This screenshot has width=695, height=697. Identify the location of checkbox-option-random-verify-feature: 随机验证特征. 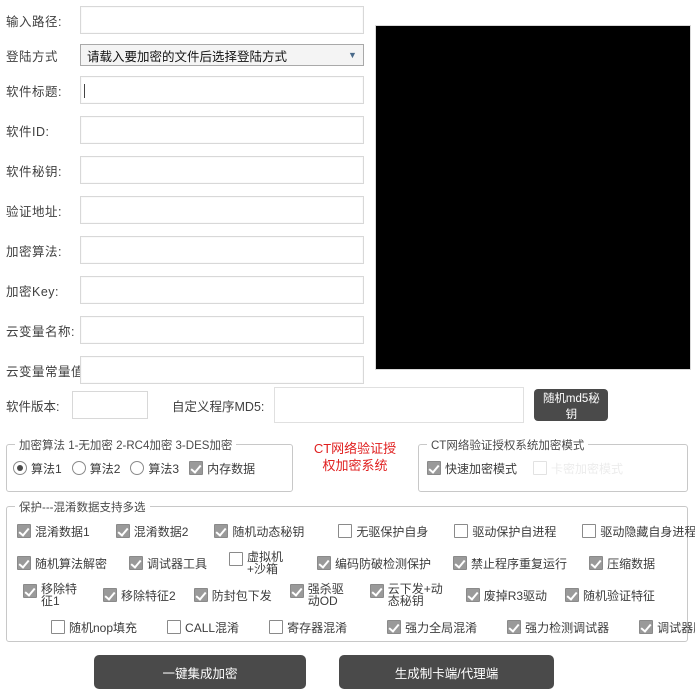
(610, 595).